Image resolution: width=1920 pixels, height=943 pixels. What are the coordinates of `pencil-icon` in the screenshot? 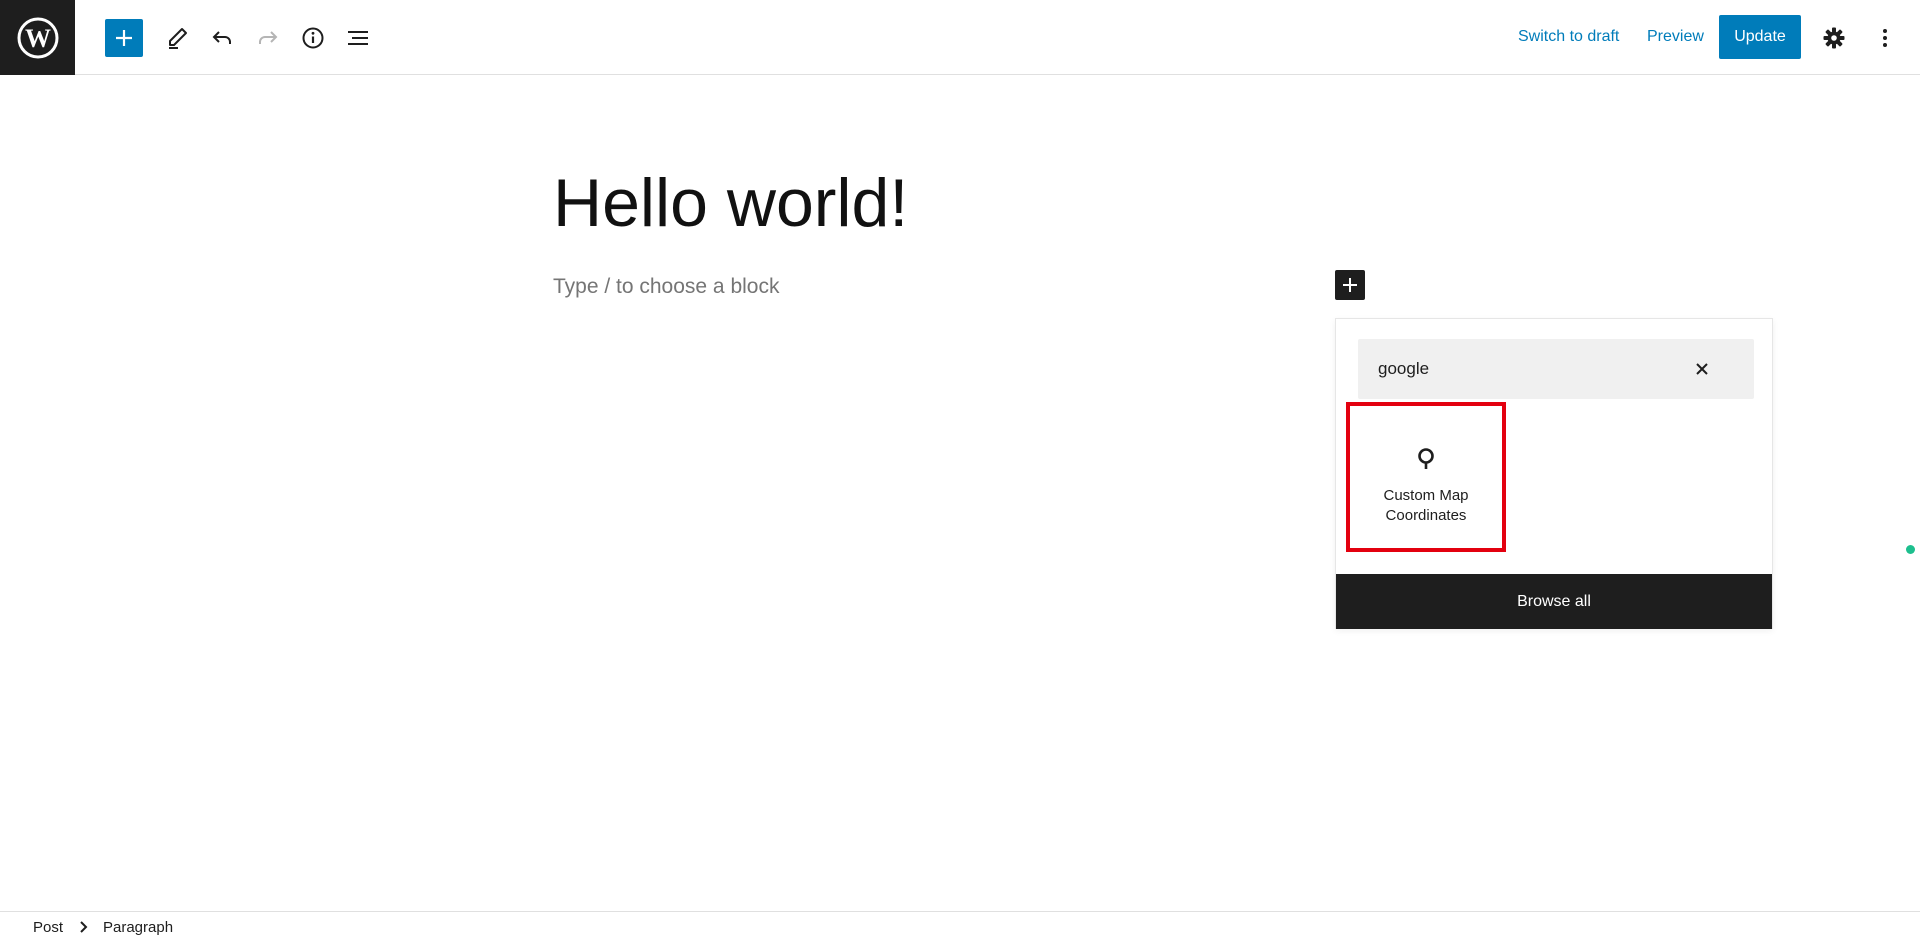 It's located at (178, 38).